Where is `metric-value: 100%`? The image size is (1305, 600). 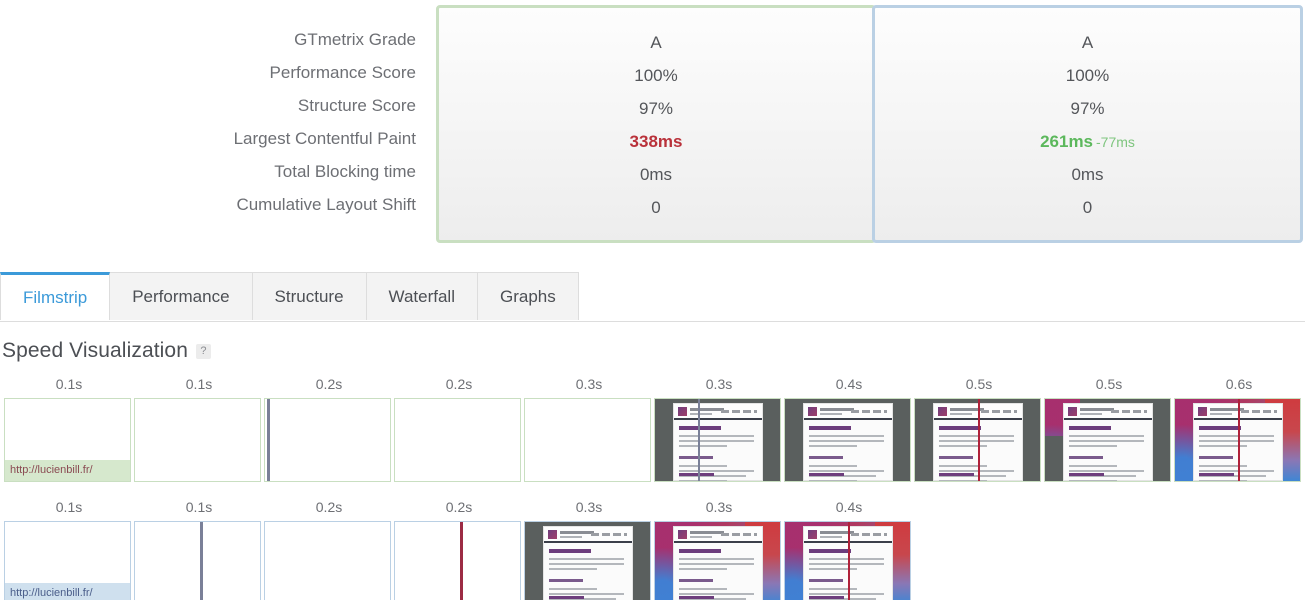 metric-value: 100% is located at coordinates (656, 75).